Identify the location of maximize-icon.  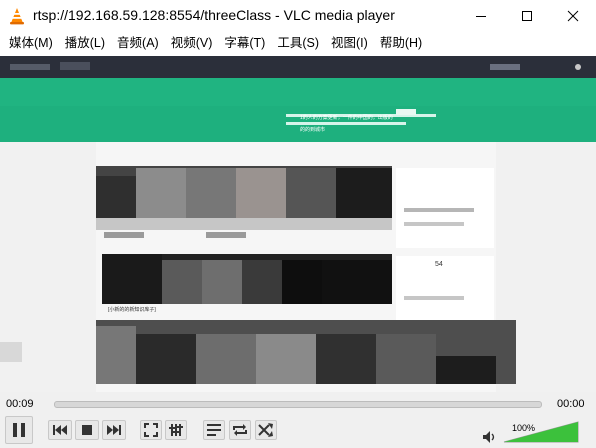
(527, 16).